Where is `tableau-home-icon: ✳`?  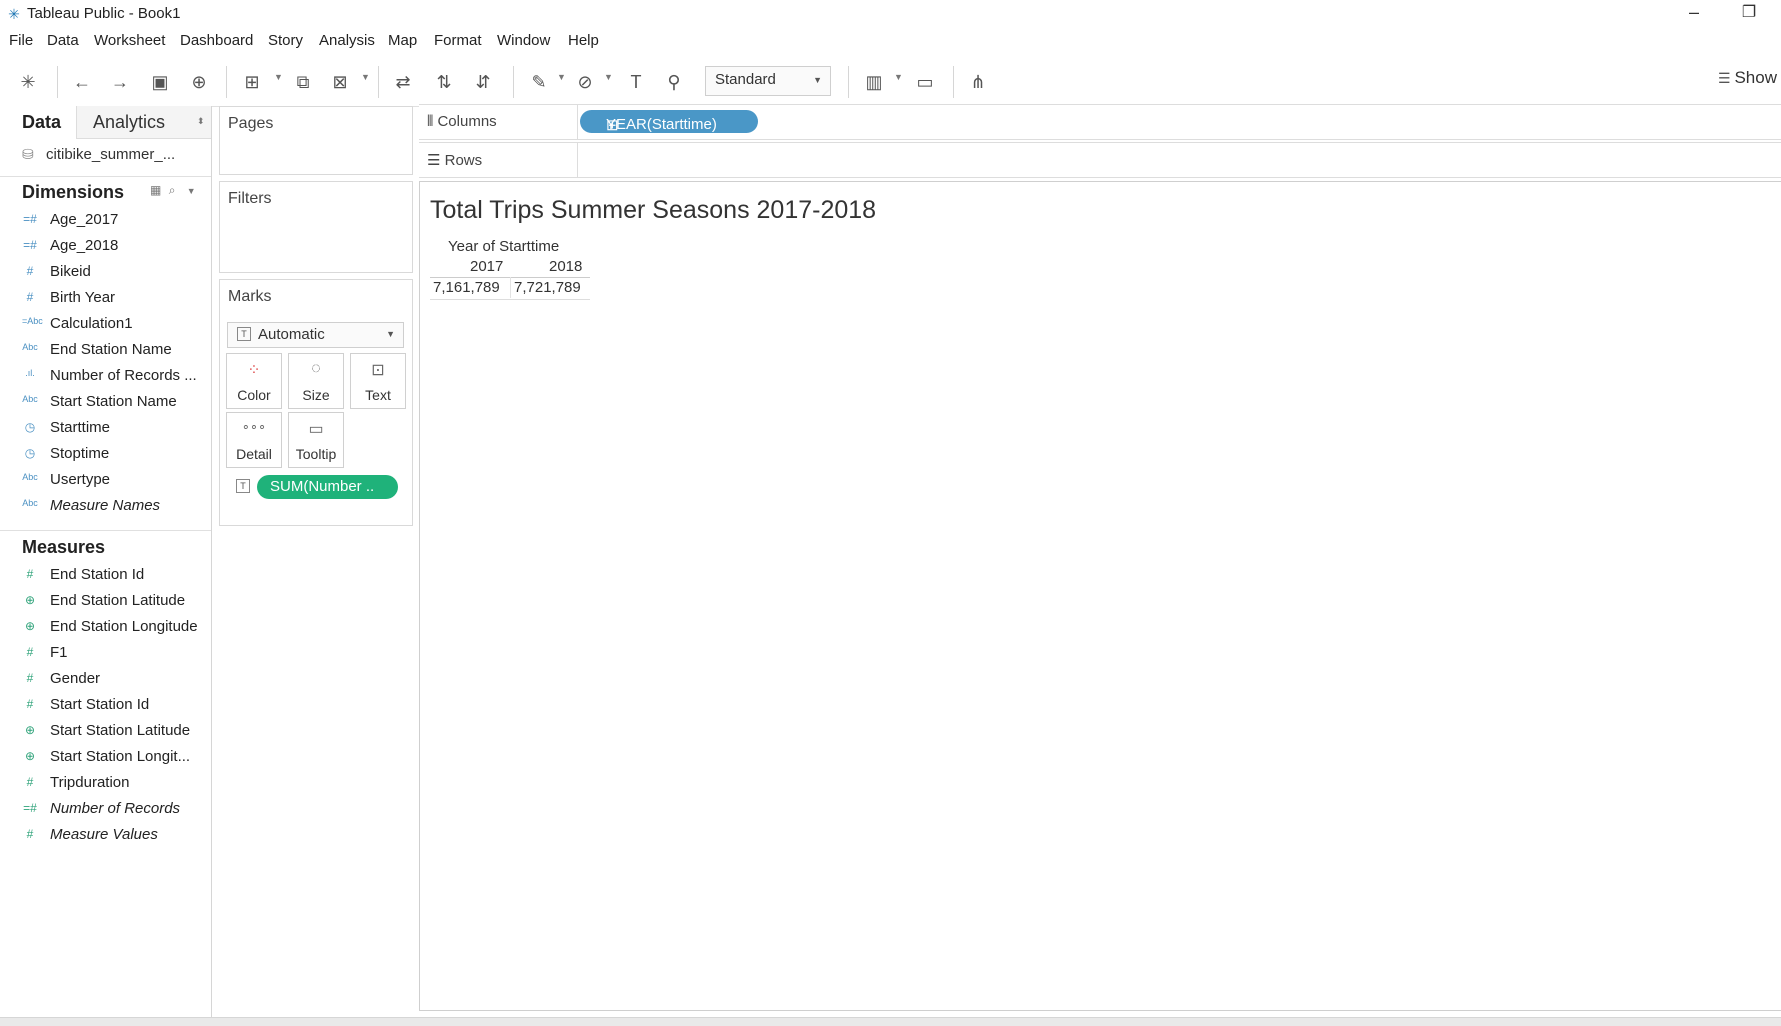 tableau-home-icon: ✳ is located at coordinates (28, 82).